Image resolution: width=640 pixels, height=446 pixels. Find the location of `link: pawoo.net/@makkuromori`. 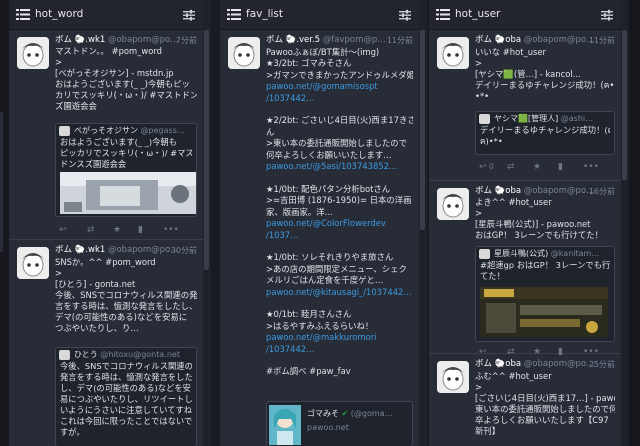

link: pawoo.net/@makkuromori is located at coordinates (339, 337).